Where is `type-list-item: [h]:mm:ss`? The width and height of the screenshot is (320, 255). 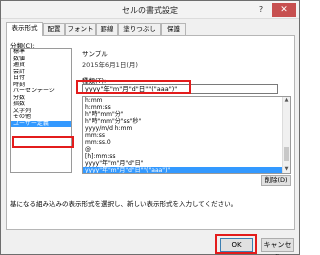
type-list-item: [h]:mm:ss is located at coordinates (186, 156).